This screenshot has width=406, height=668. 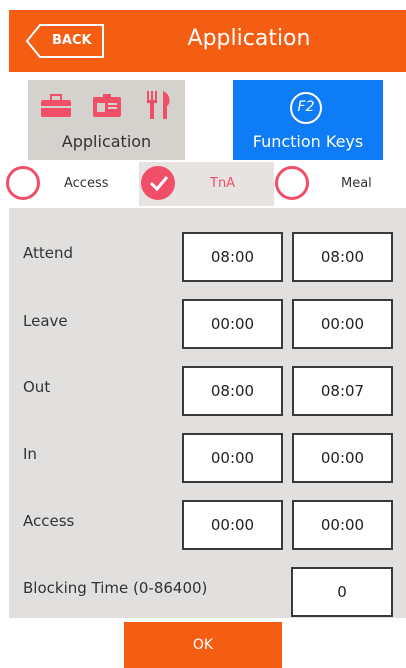 What do you see at coordinates (23, 183) in the screenshot?
I see `radio-access` at bounding box center [23, 183].